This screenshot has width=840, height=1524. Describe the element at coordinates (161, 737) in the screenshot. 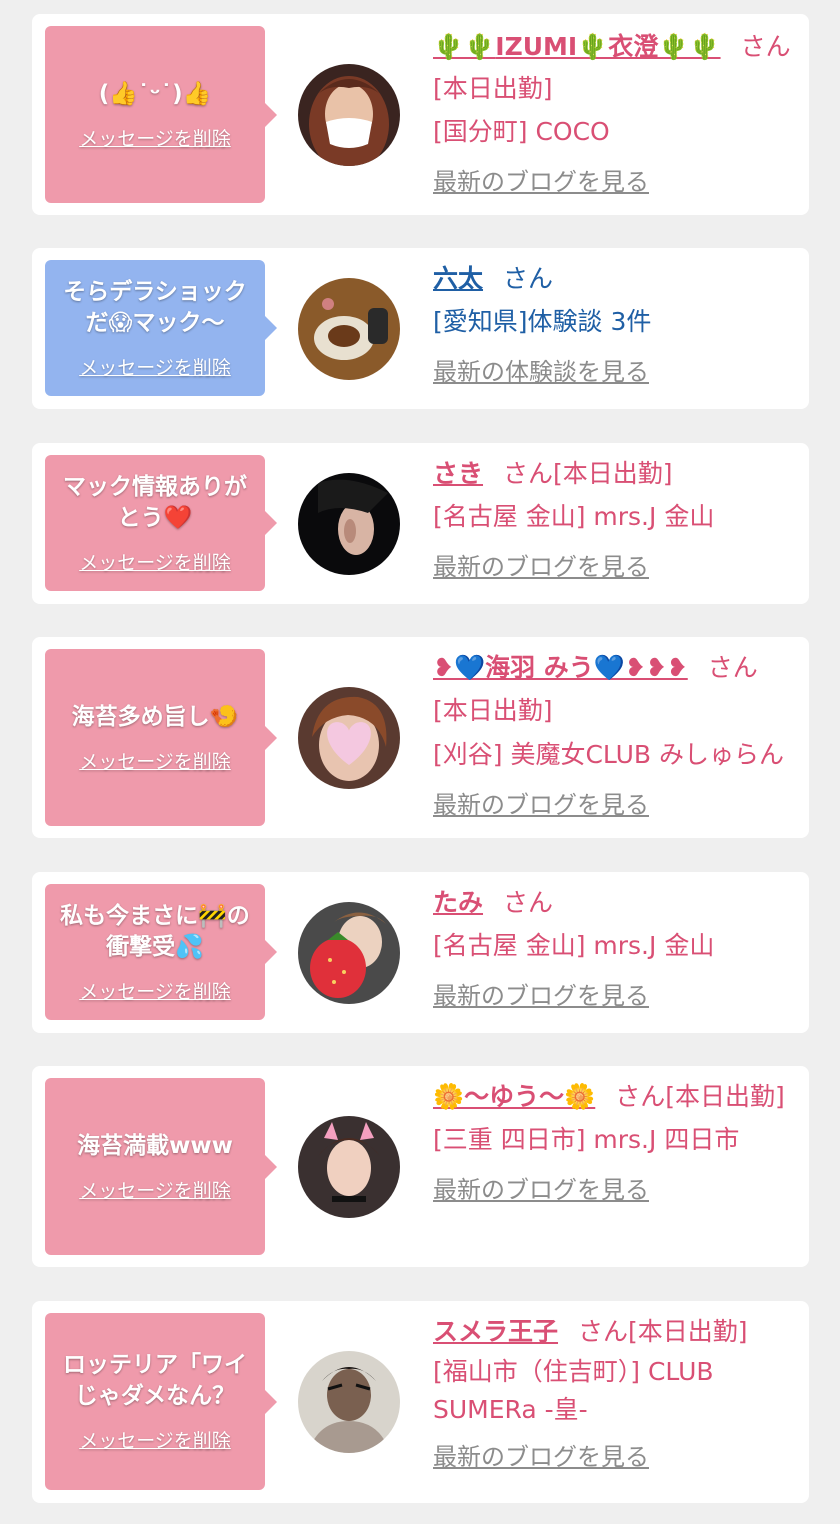

I see `message-bubble: 海苔多め旨し🍤 メッセージを削除` at that location.